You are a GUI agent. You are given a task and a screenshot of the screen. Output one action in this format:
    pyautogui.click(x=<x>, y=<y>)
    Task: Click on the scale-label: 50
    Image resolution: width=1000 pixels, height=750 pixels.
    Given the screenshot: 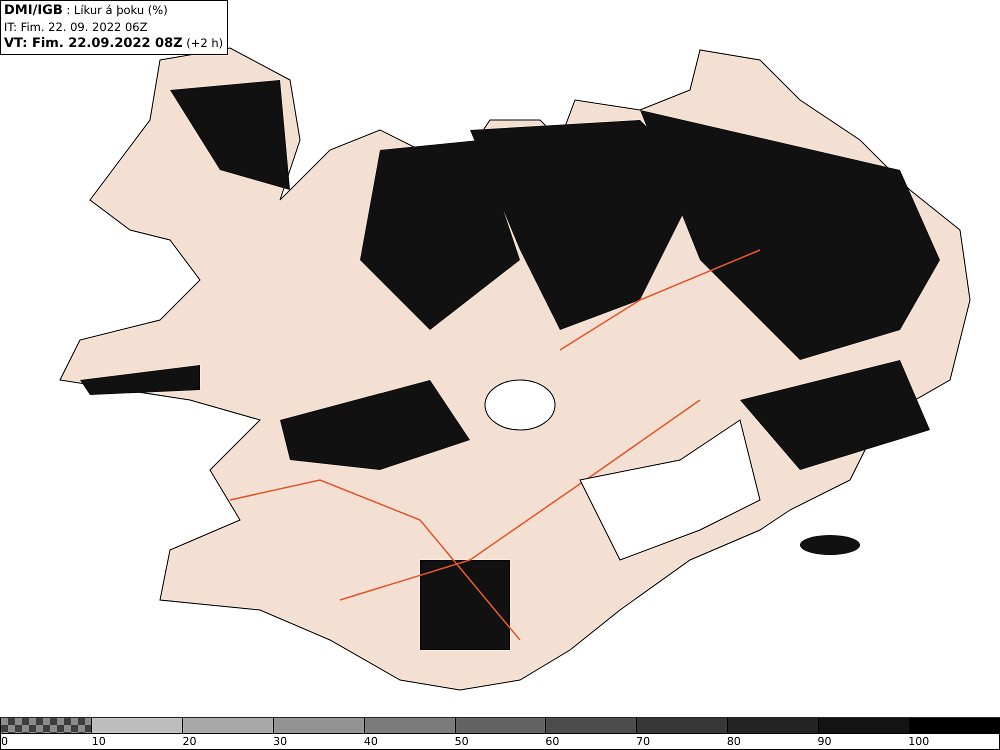 What is the action you would take?
    pyautogui.click(x=461, y=741)
    